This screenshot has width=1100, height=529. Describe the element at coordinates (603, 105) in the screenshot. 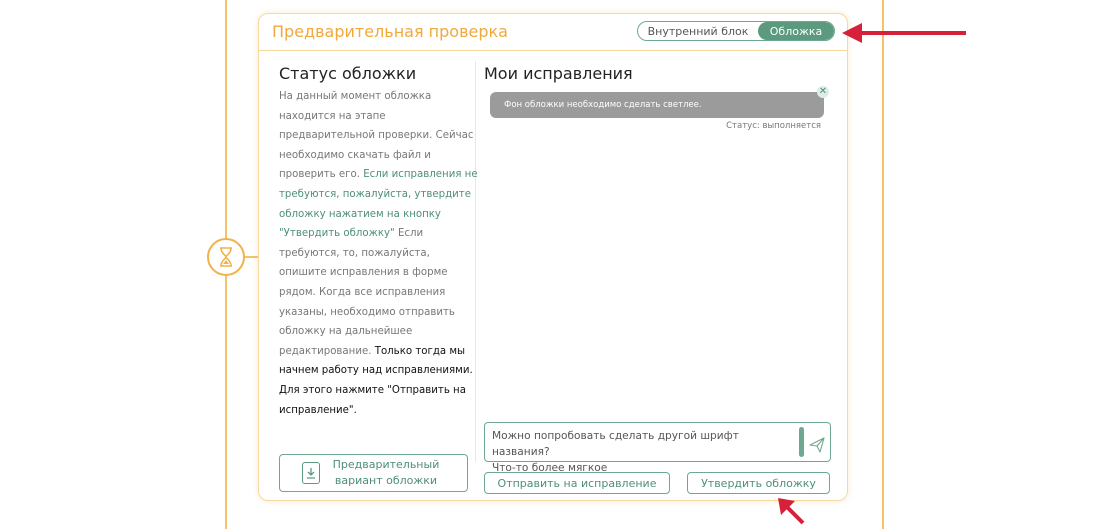

I see `fix-message-text: Фон обложки необходимо сделать светлее.` at that location.